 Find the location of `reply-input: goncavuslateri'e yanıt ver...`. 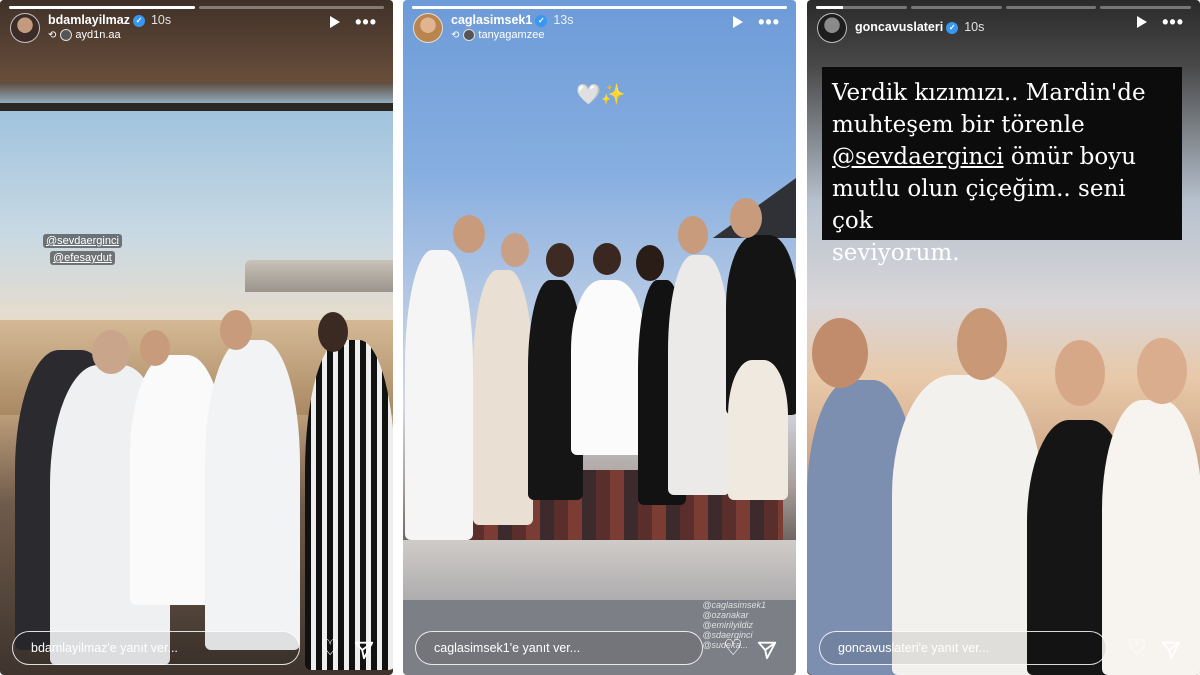

reply-input: goncavuslateri'e yanıt ver... is located at coordinates (963, 648).